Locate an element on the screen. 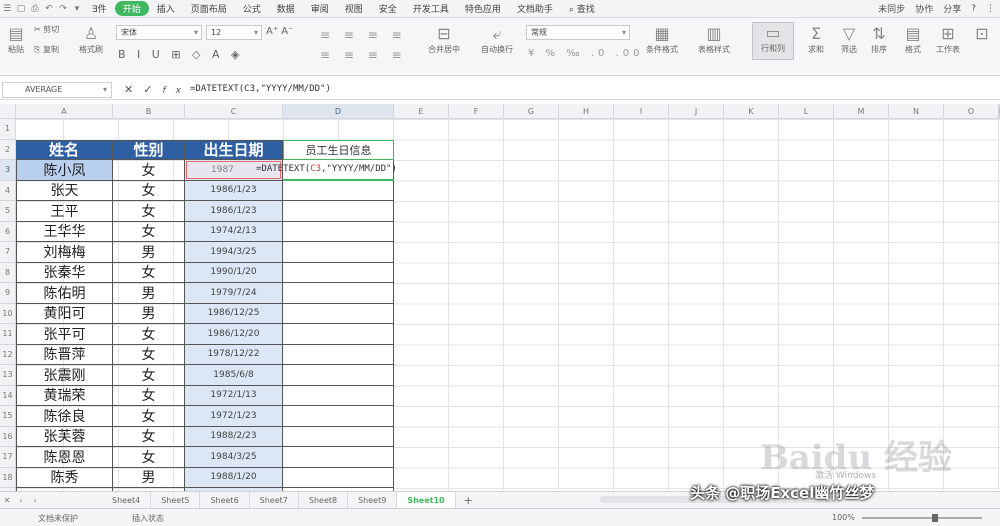  menu-page-layout: 页面布局 is located at coordinates (209, 8).